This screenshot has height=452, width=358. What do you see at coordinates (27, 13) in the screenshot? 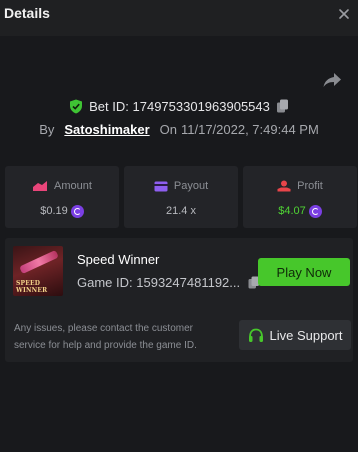
I see `page-title: Details` at bounding box center [27, 13].